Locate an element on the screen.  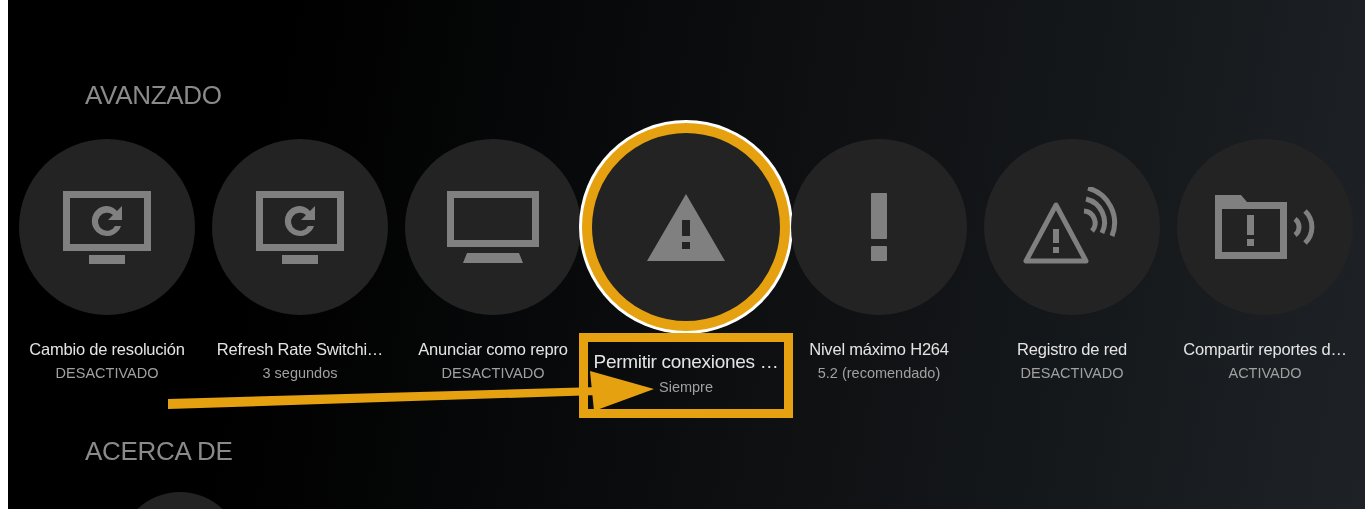
setting-value: Siempre is located at coordinates (686, 387).